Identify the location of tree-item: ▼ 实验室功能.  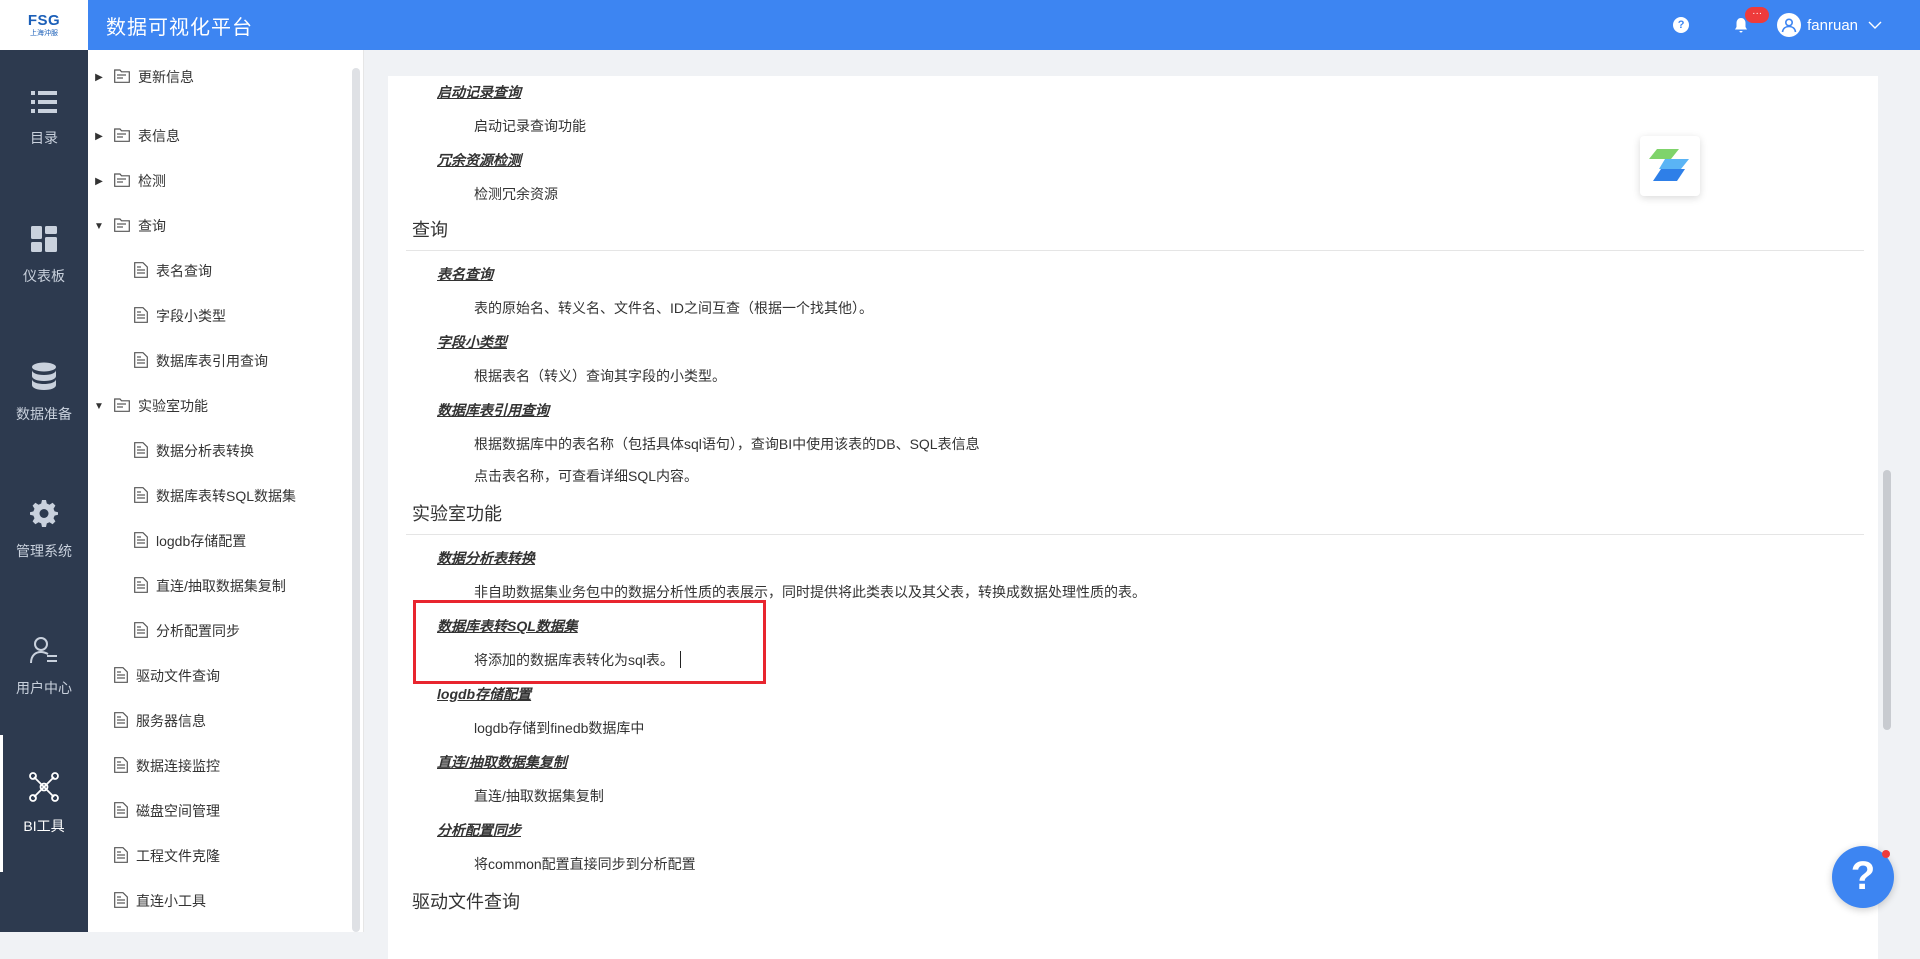
(150, 406).